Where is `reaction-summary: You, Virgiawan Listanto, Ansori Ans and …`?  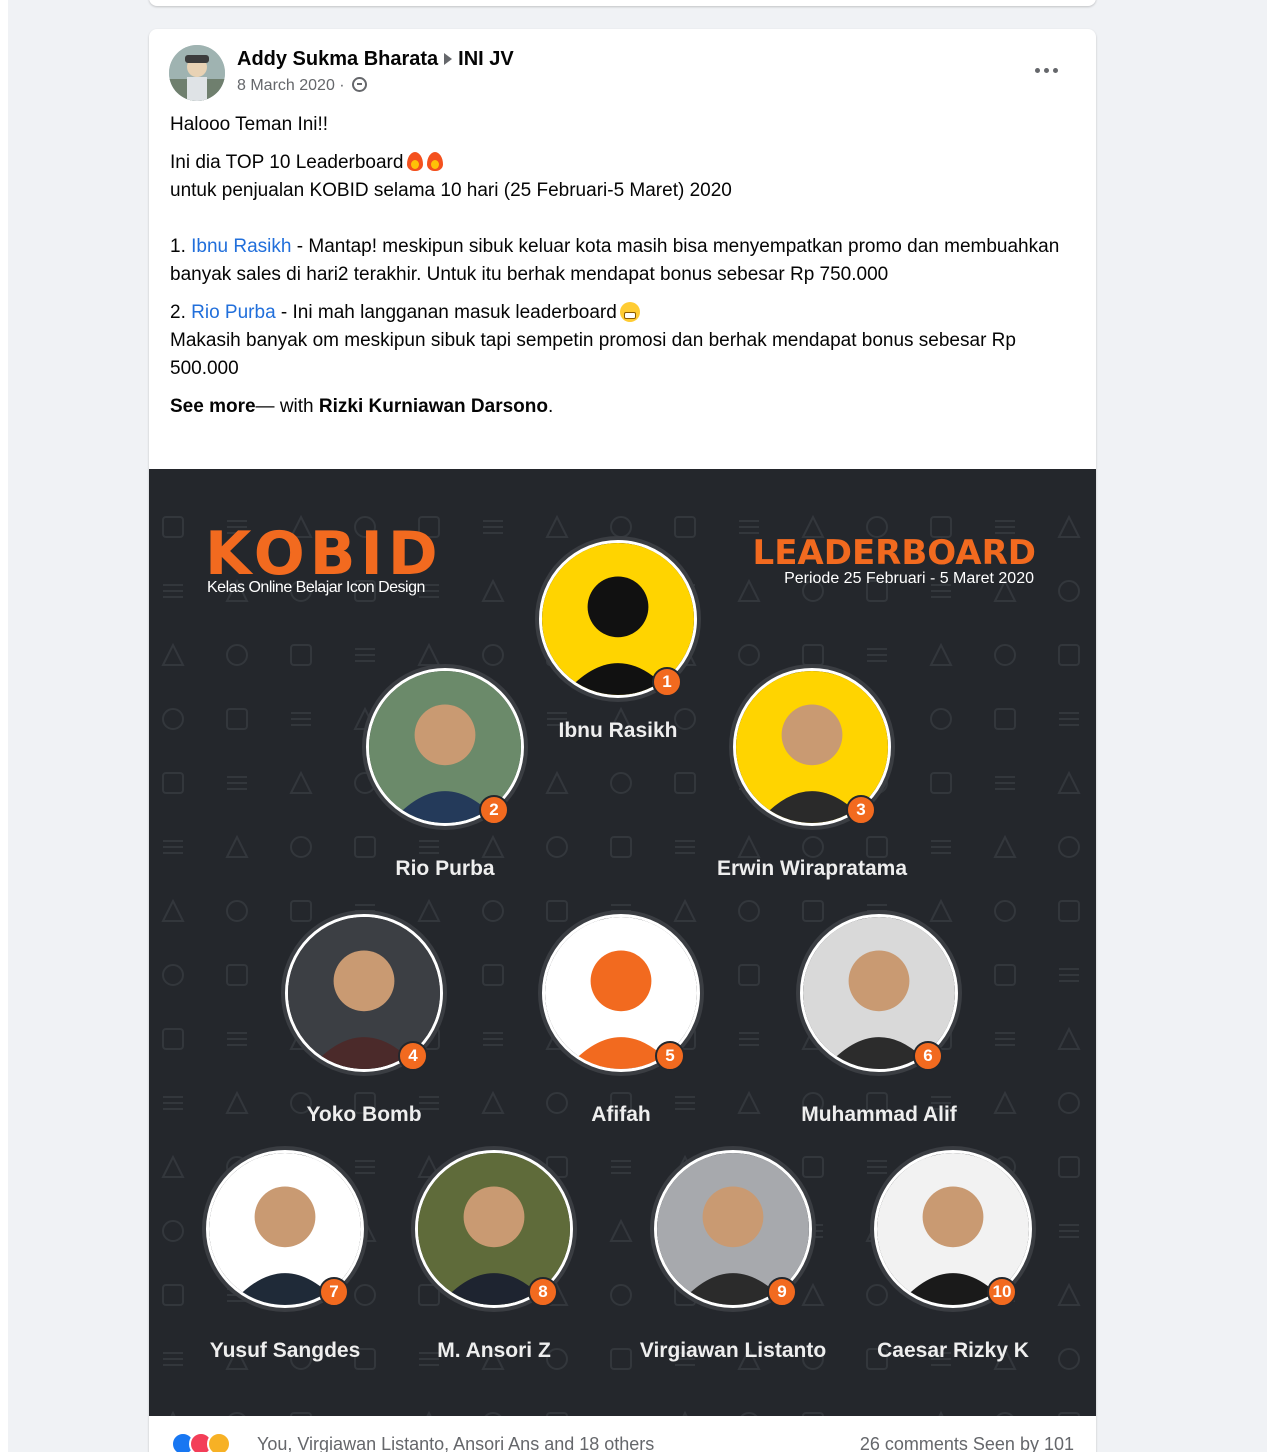 reaction-summary: You, Virgiawan Listanto, Ansori Ans and … is located at coordinates (455, 1443).